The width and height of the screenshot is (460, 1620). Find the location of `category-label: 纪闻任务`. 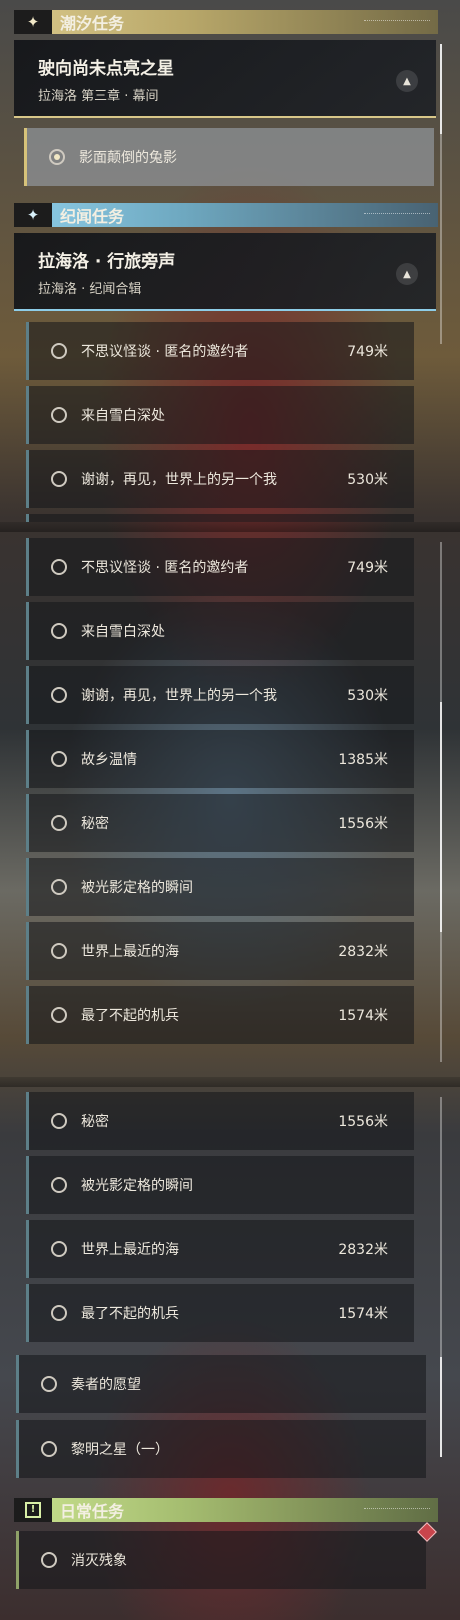

category-label: 纪闻任务 is located at coordinates (92, 216).